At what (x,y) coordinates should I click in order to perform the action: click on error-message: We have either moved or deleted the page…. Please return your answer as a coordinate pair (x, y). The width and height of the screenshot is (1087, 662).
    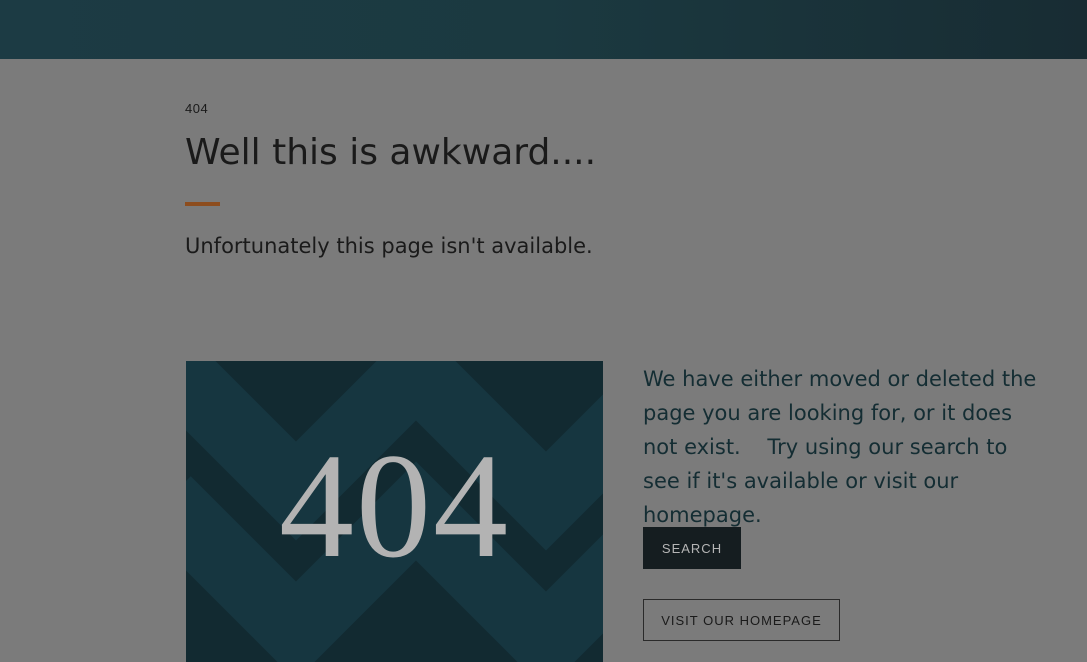
    Looking at the image, I should click on (843, 447).